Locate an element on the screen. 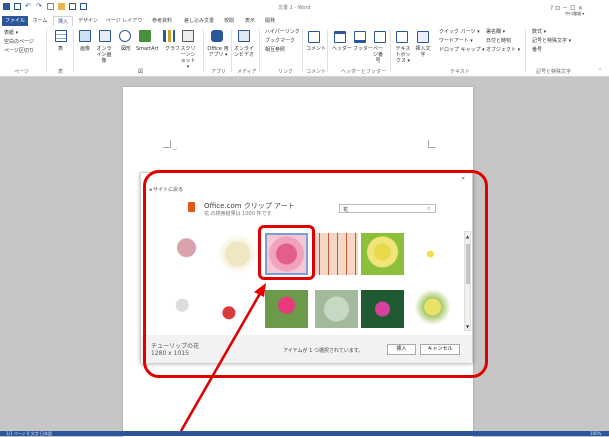 The image size is (609, 437). illustrations-group-label: 図 is located at coordinates (141, 72).